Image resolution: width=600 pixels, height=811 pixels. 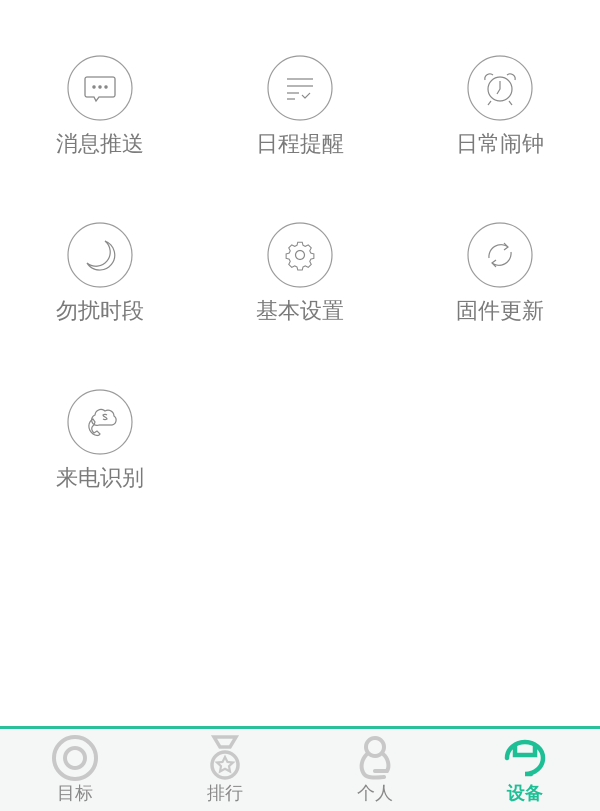 What do you see at coordinates (375, 770) in the screenshot?
I see `tab: 个人` at bounding box center [375, 770].